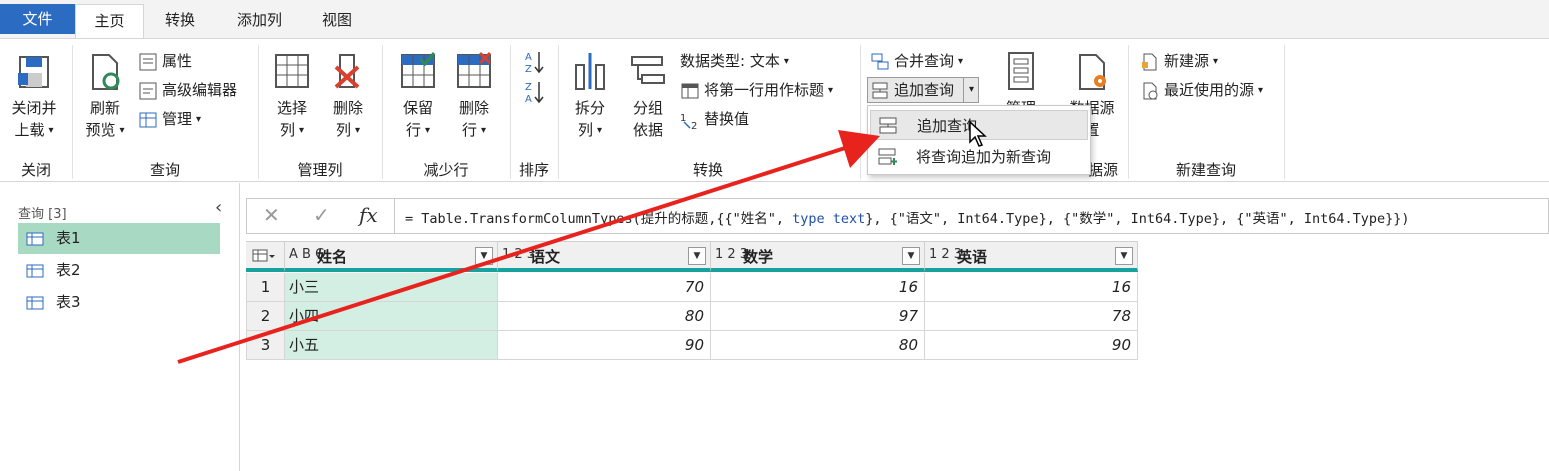 The image size is (1549, 471). What do you see at coordinates (714, 119) in the screenshot?
I see `replace-values-button: 1 2 替换值` at bounding box center [714, 119].